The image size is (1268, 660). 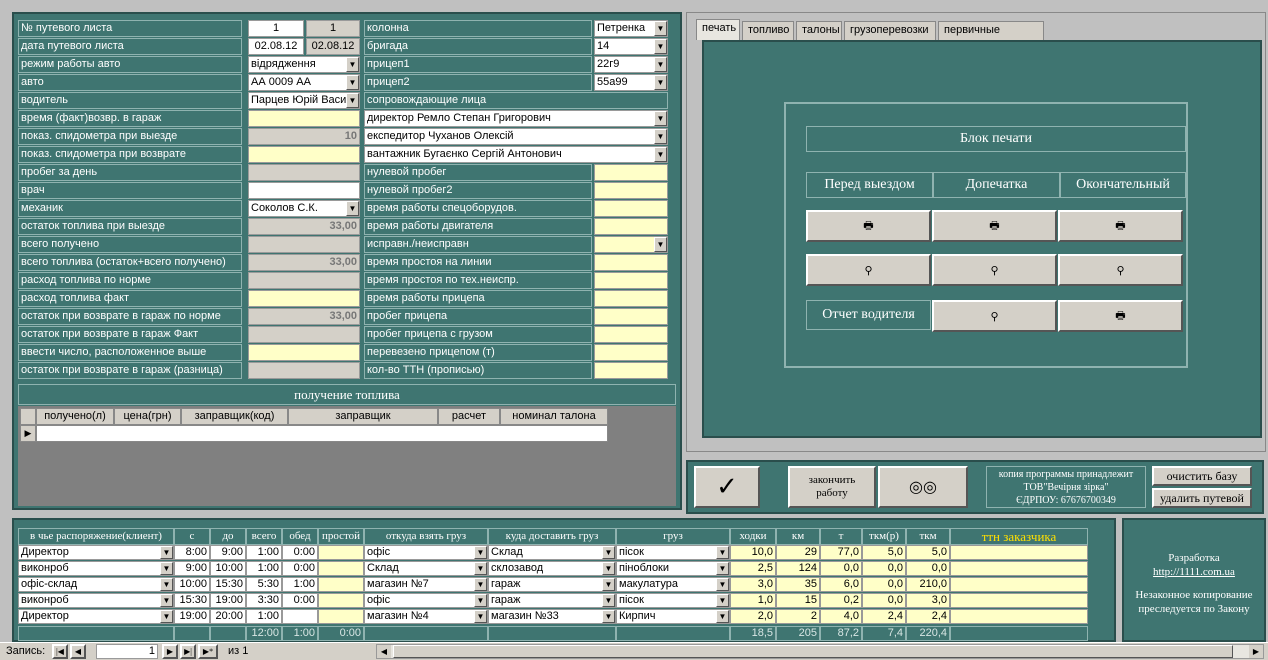 What do you see at coordinates (276, 46) in the screenshot?
I see `sheet-date: 02.08.12` at bounding box center [276, 46].